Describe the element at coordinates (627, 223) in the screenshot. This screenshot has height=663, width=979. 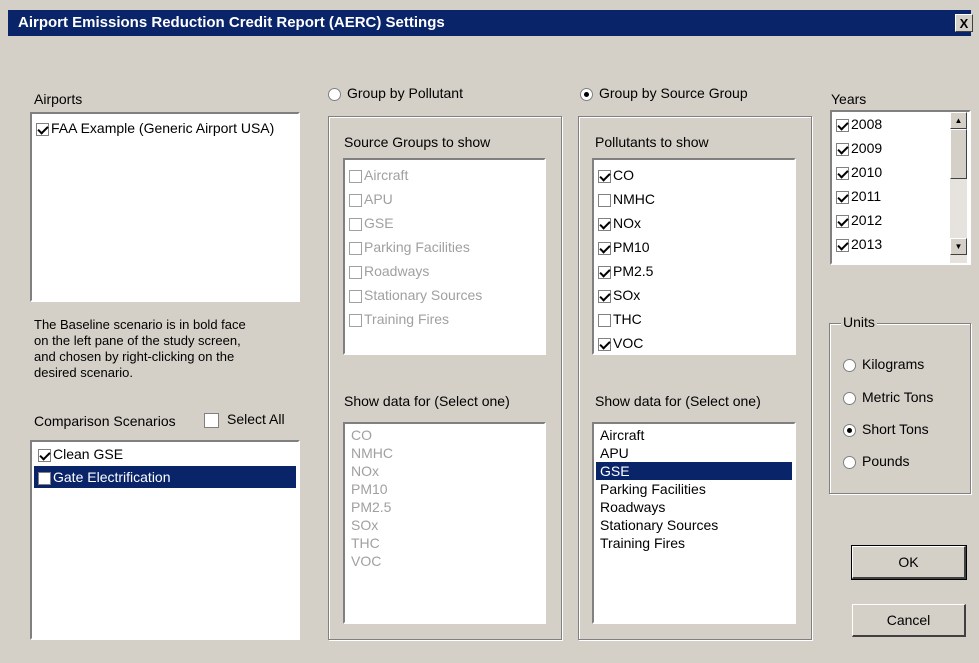
I see `pollutant-label: NOx` at that location.